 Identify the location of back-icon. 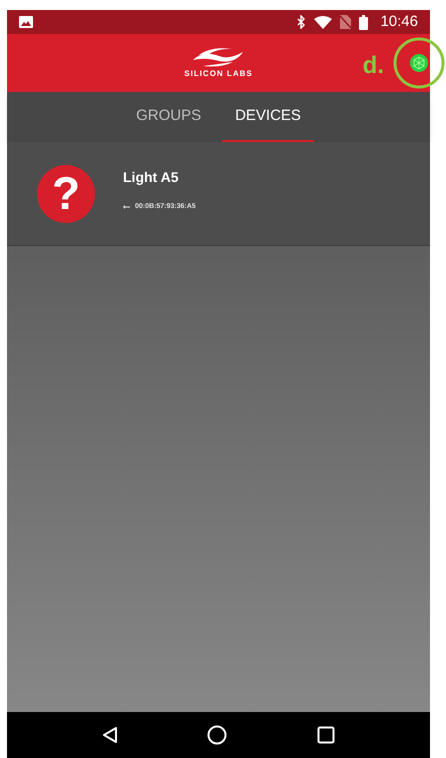
(110, 735).